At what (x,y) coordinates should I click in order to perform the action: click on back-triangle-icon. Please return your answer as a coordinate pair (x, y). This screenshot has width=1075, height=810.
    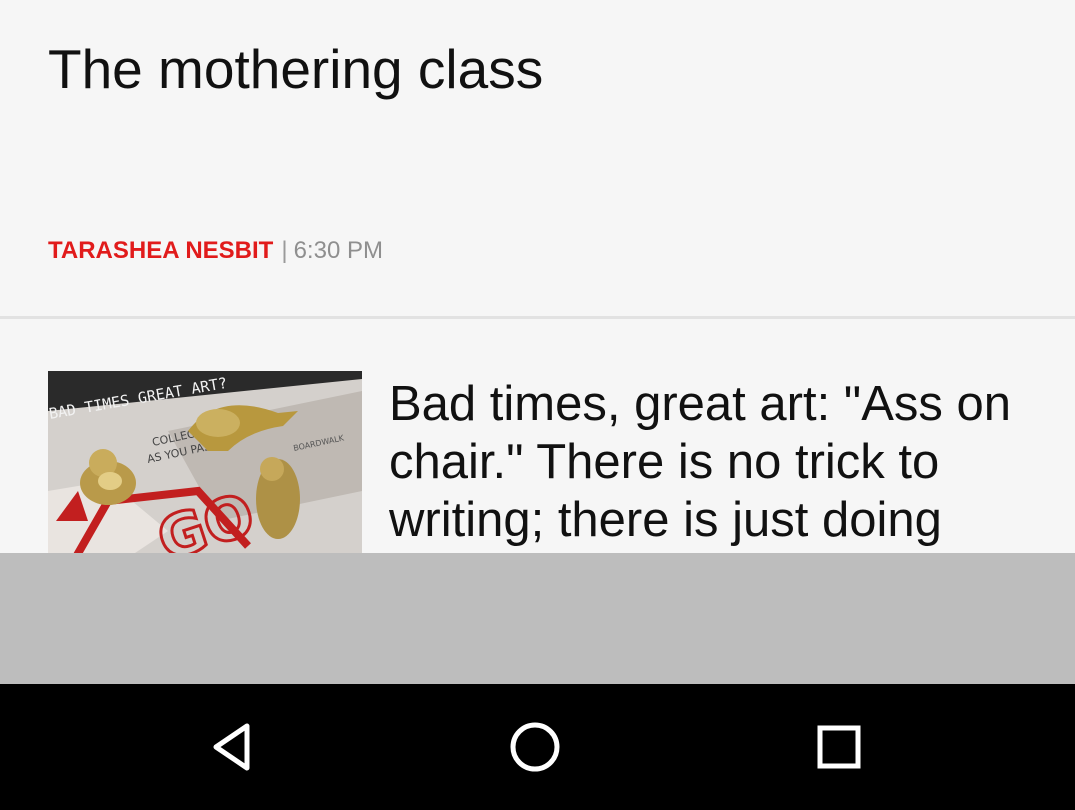
    Looking at the image, I should click on (231, 747).